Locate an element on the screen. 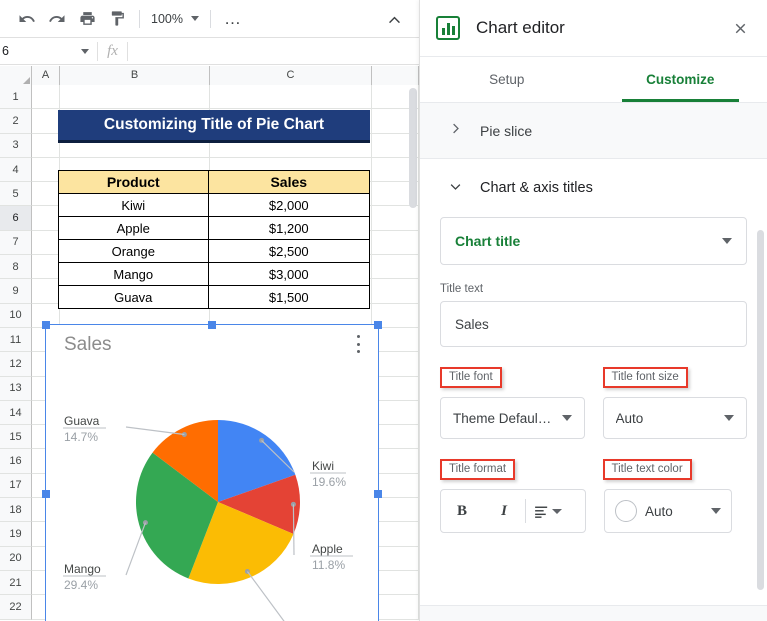 Image resolution: width=767 pixels, height=621 pixels. row-header-2: 2 is located at coordinates (16, 121).